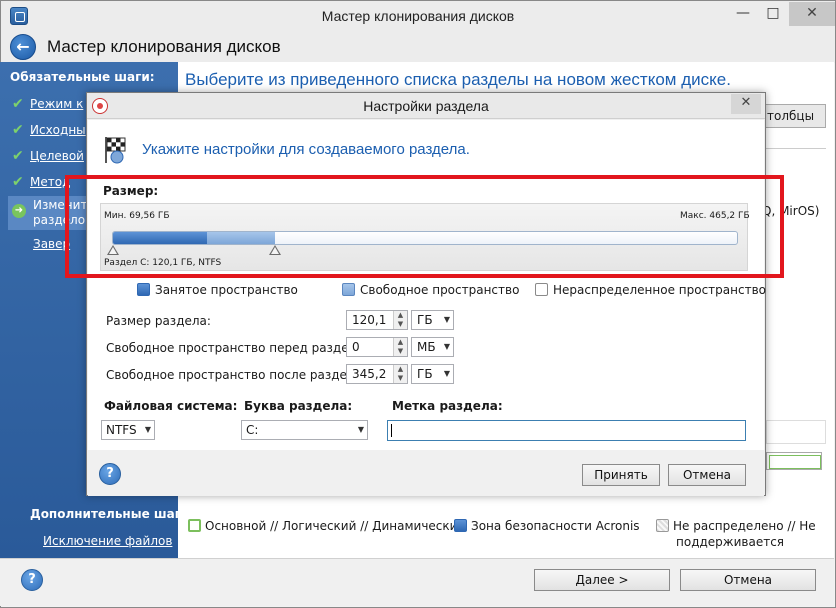 The image size is (836, 608). Describe the element at coordinates (432, 320) in the screenshot. I see `partition-size-unit: ГБ ▼` at that location.